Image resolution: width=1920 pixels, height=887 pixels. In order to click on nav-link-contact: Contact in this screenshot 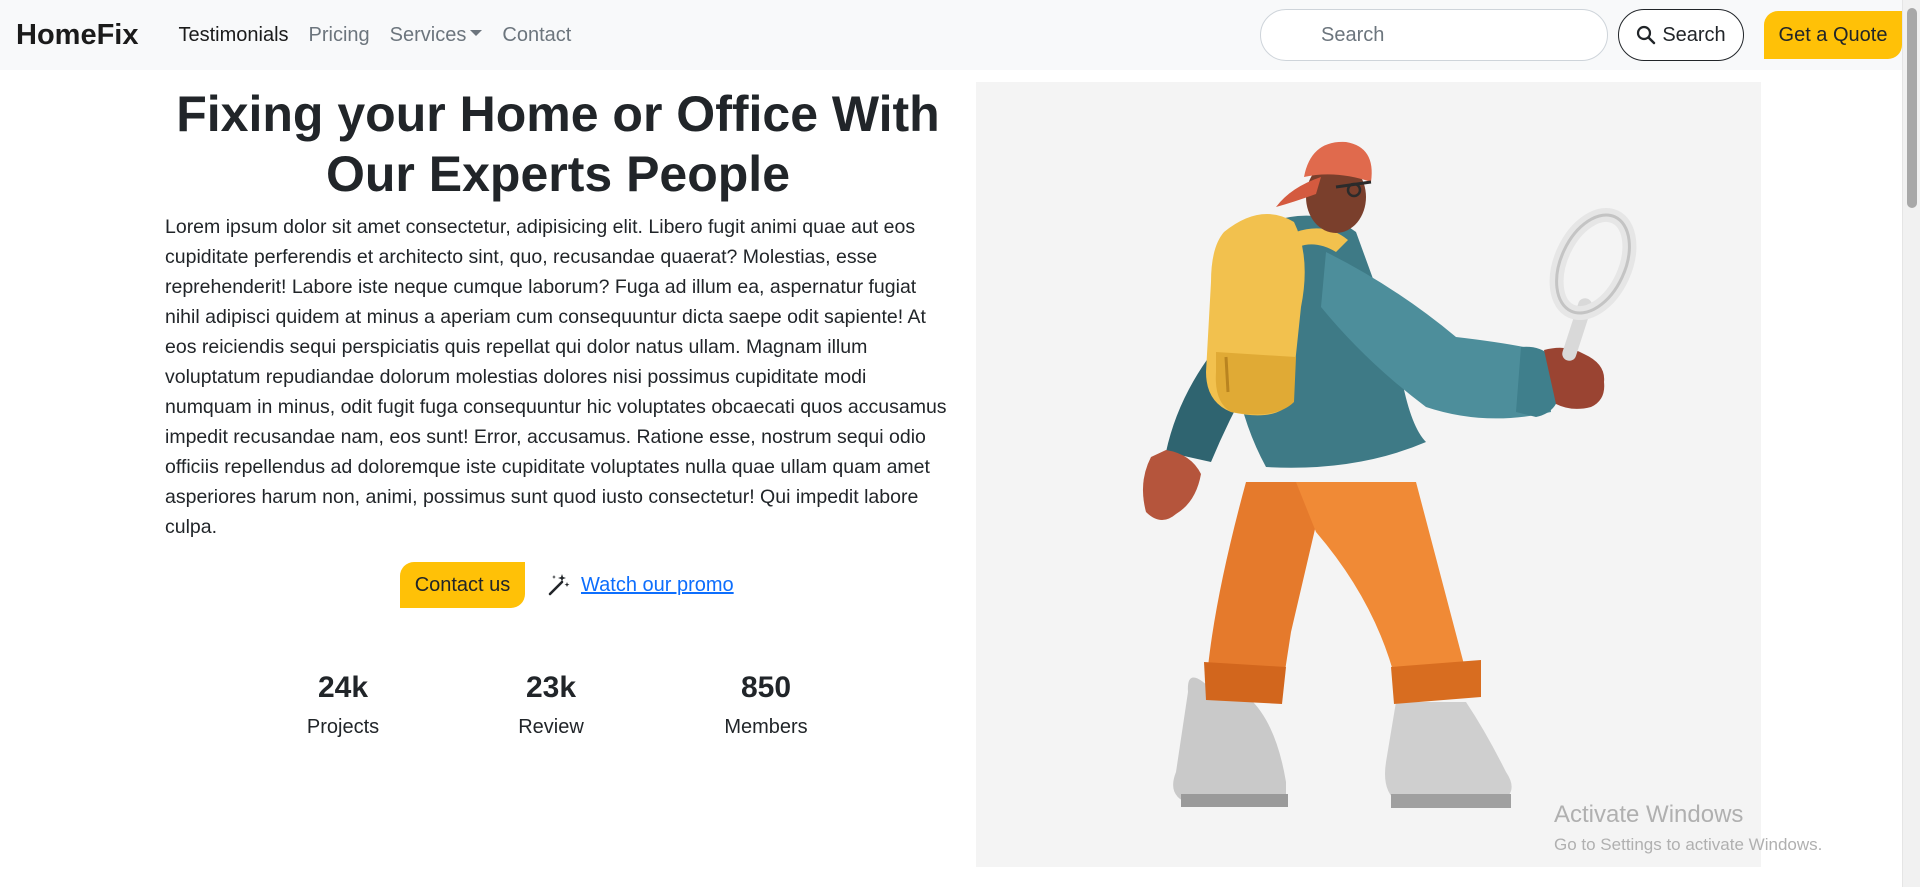, I will do `click(536, 35)`.